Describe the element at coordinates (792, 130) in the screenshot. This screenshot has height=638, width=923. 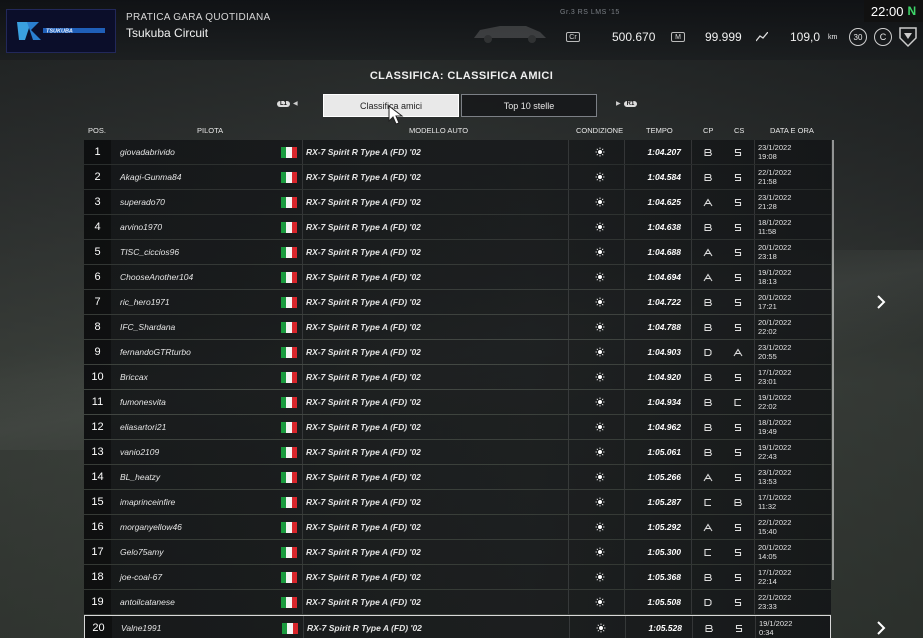
I see `col-date: DATA E ORA` at that location.